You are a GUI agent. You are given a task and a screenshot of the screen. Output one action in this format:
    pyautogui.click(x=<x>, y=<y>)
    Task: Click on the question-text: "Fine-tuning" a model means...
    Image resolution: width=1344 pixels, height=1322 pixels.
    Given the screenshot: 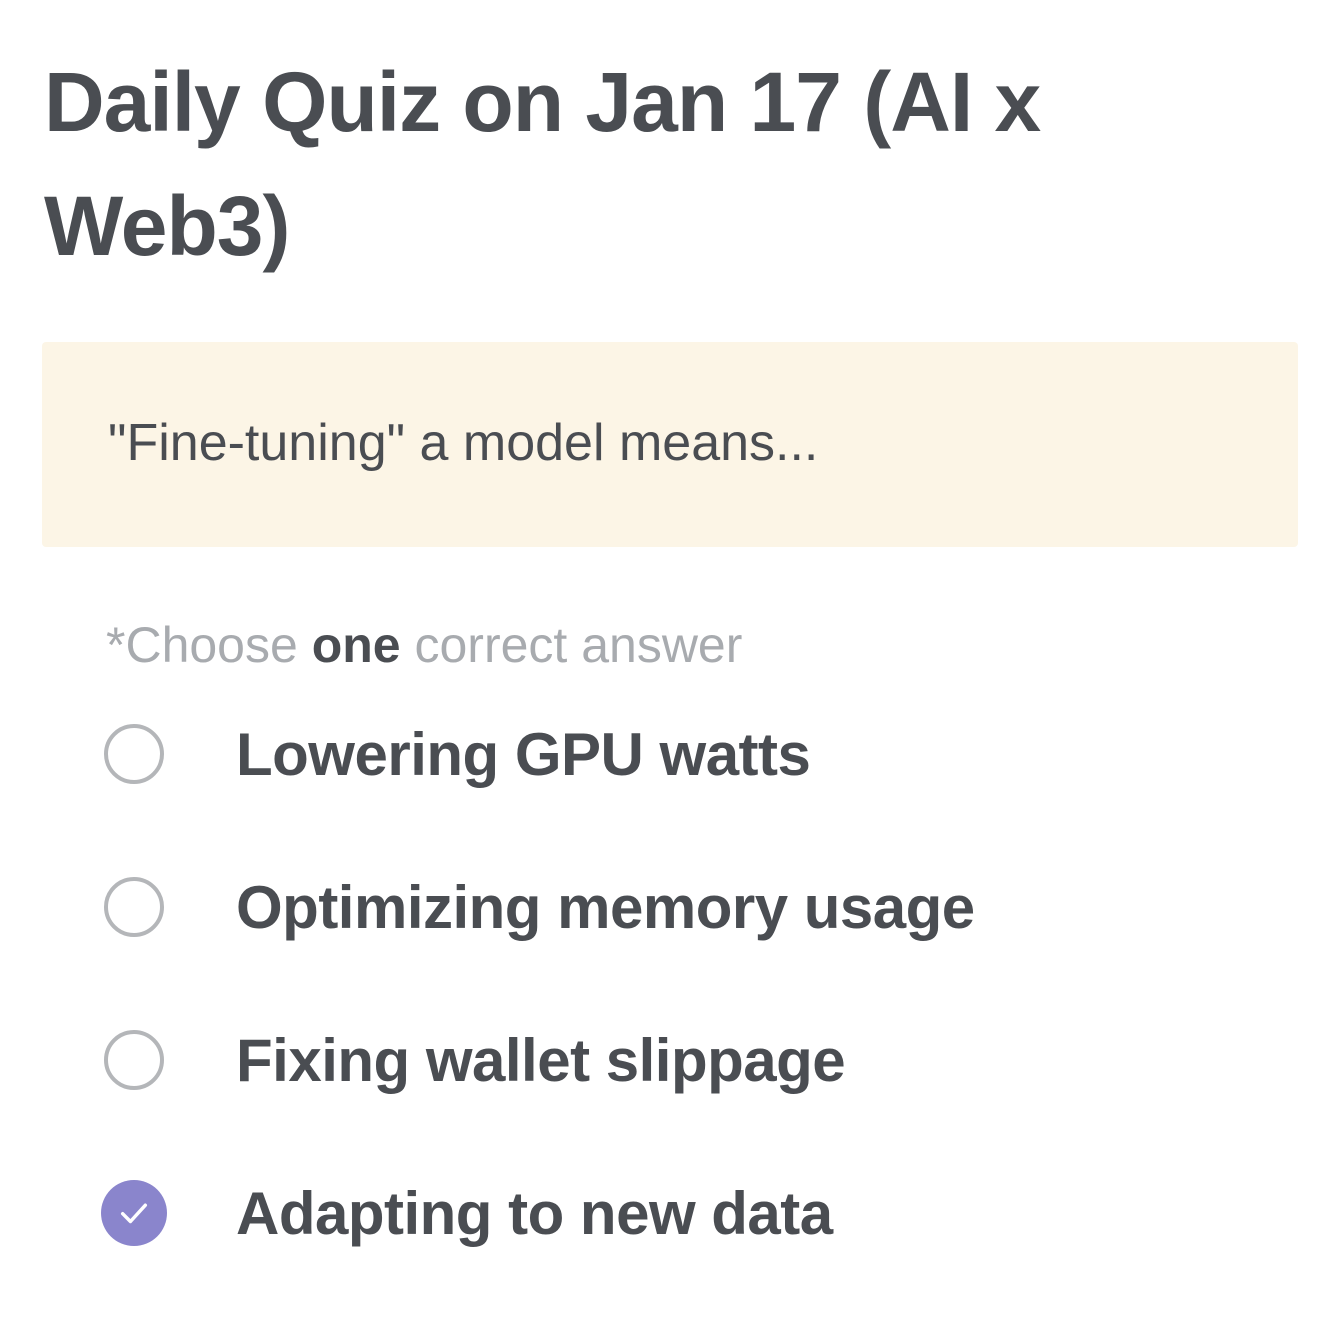 What is the action you would take?
    pyautogui.click(x=463, y=442)
    